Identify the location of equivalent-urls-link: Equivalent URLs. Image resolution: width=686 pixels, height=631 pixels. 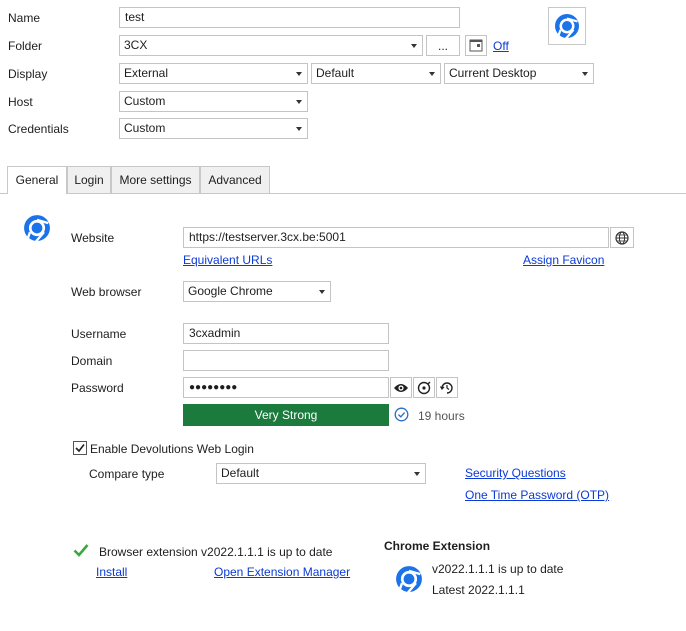
(227, 260).